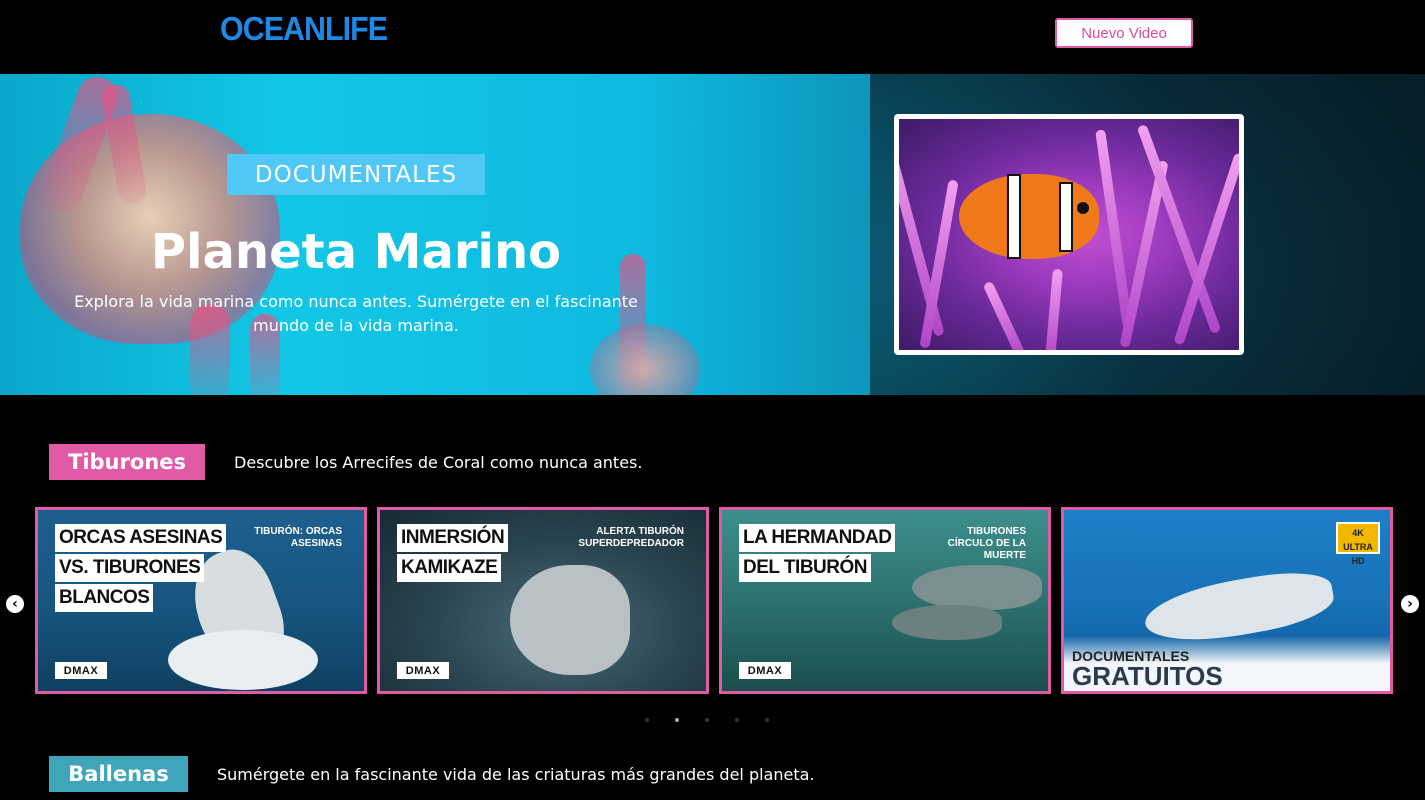 The height and width of the screenshot is (800, 1425). I want to click on site-logo: OCEANLIFE, so click(304, 29).